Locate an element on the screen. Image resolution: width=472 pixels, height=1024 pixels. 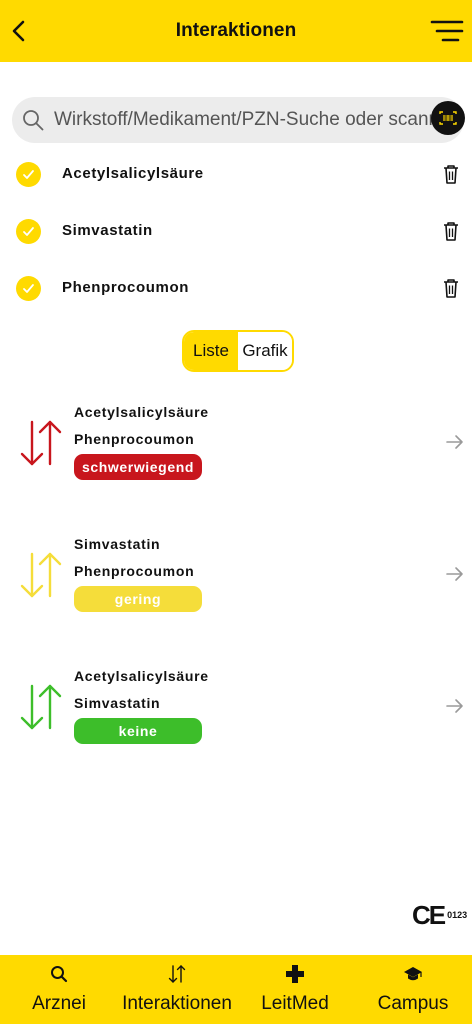
tab-interaktionen: Interaktionen is located at coordinates (177, 989).